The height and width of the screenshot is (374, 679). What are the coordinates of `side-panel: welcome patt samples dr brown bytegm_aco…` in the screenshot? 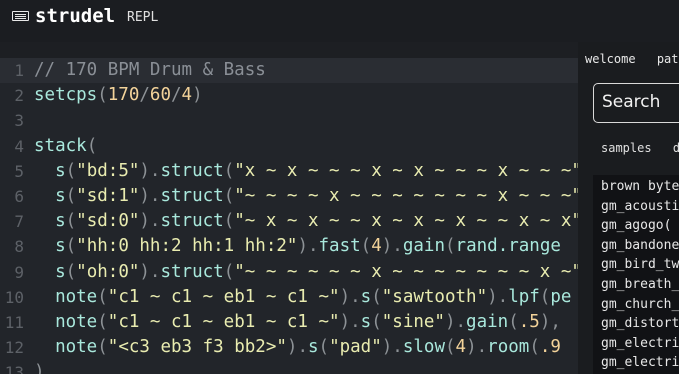 It's located at (628, 208).